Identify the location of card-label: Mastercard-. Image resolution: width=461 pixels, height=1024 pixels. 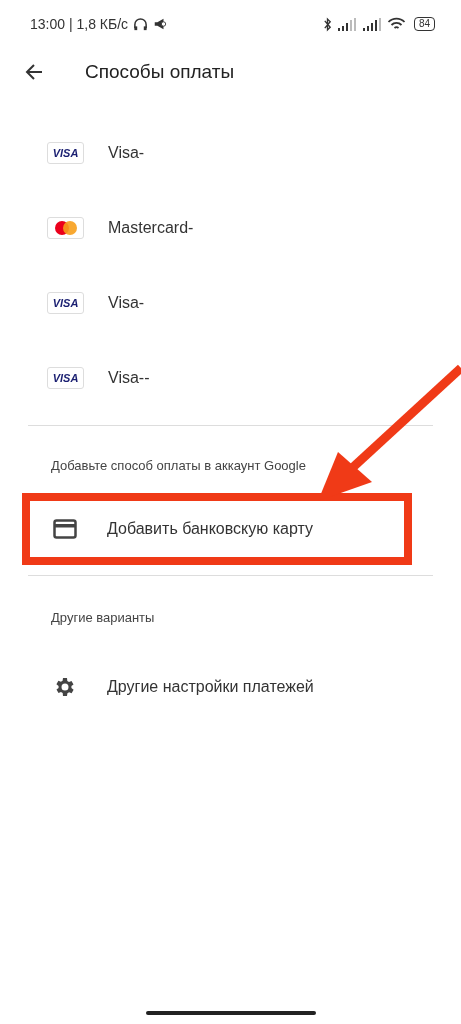
(151, 227).